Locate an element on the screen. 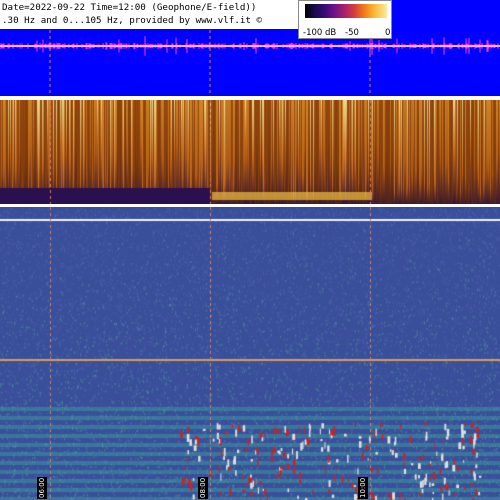 The height and width of the screenshot is (500, 500). time-label-0600: 06:00 is located at coordinates (42, 488).